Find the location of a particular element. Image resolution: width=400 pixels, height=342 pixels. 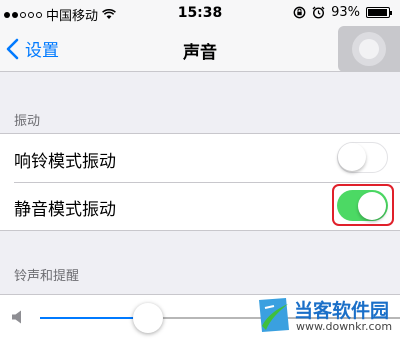

section-header-ringer: 铃声和提醒 is located at coordinates (47, 276).